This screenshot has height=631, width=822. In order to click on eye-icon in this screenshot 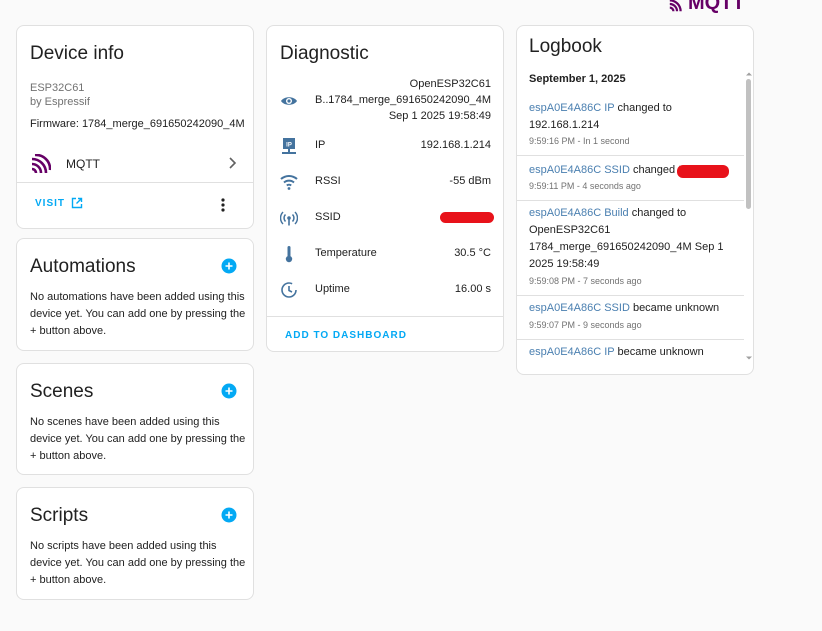, I will do `click(289, 101)`.